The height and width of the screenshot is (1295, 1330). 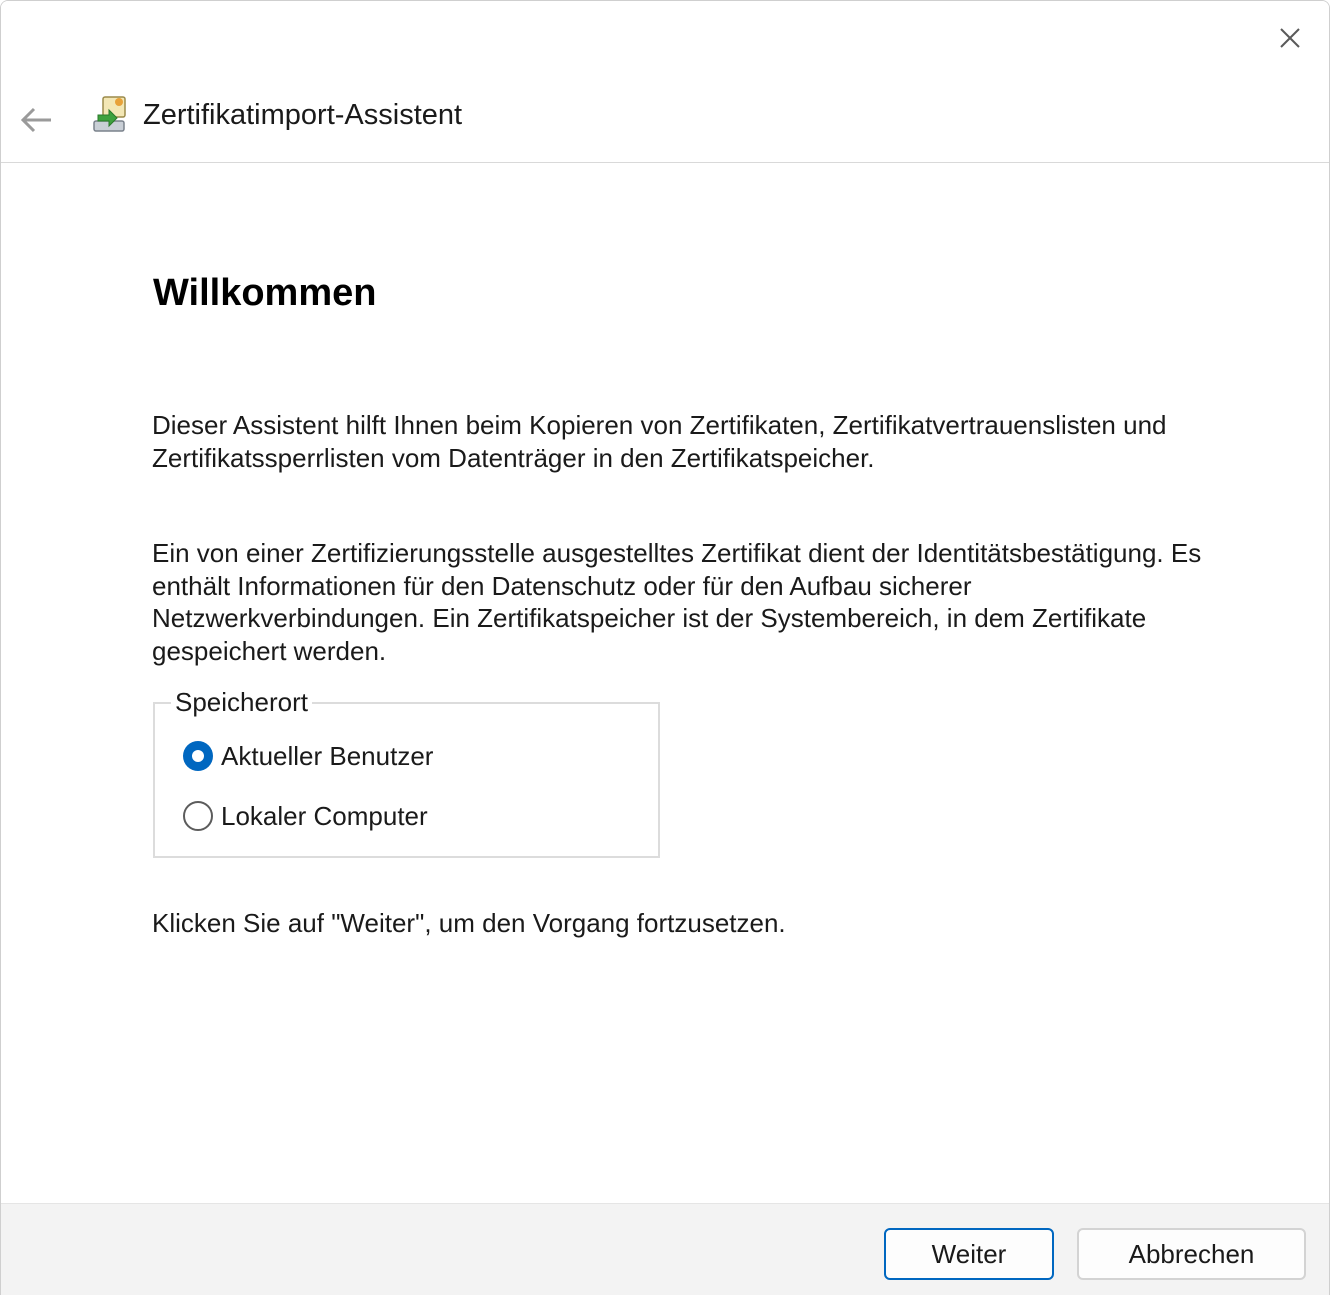 I want to click on wizard-header: Zertifikatimport-Assistent, so click(x=665, y=120).